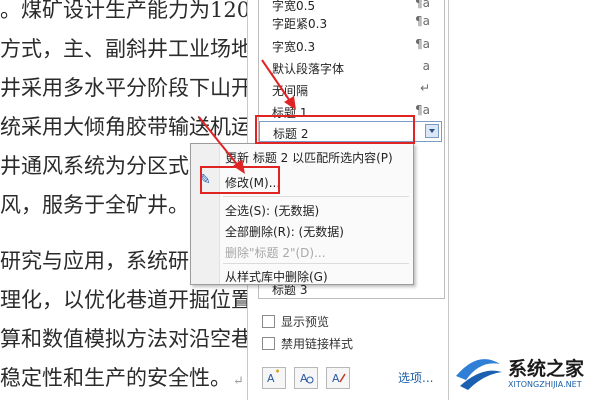 The image size is (600, 400). Describe the element at coordinates (479, 374) in the screenshot. I see `watermark-logo-icon` at that location.